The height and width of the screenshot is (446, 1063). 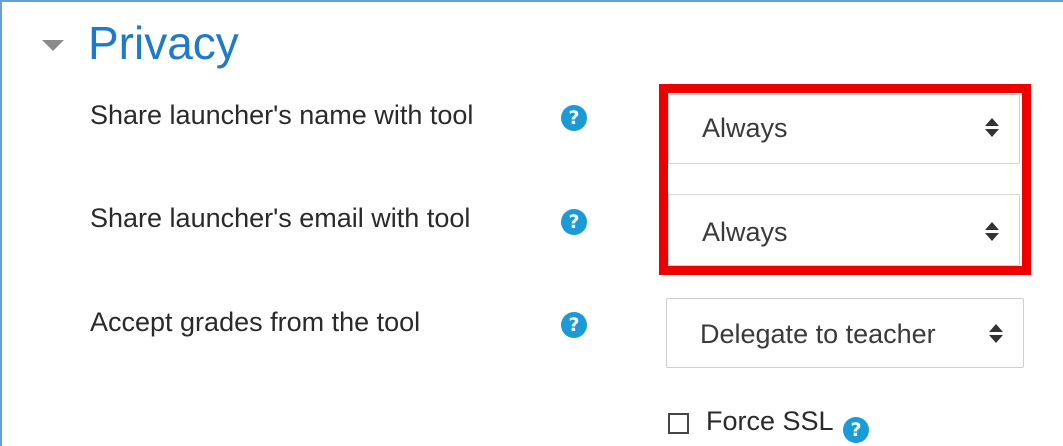 What do you see at coordinates (844, 129) in the screenshot?
I see `share-name-select: Always` at bounding box center [844, 129].